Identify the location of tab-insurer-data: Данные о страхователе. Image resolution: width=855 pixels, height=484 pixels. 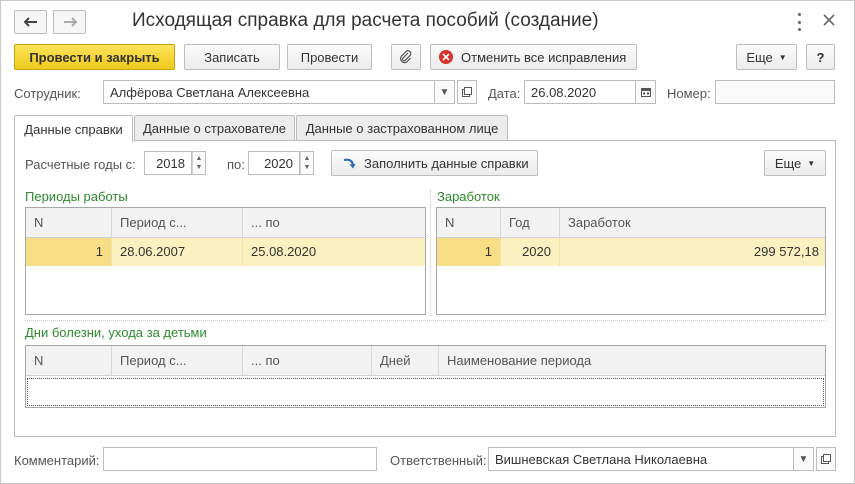
(214, 128).